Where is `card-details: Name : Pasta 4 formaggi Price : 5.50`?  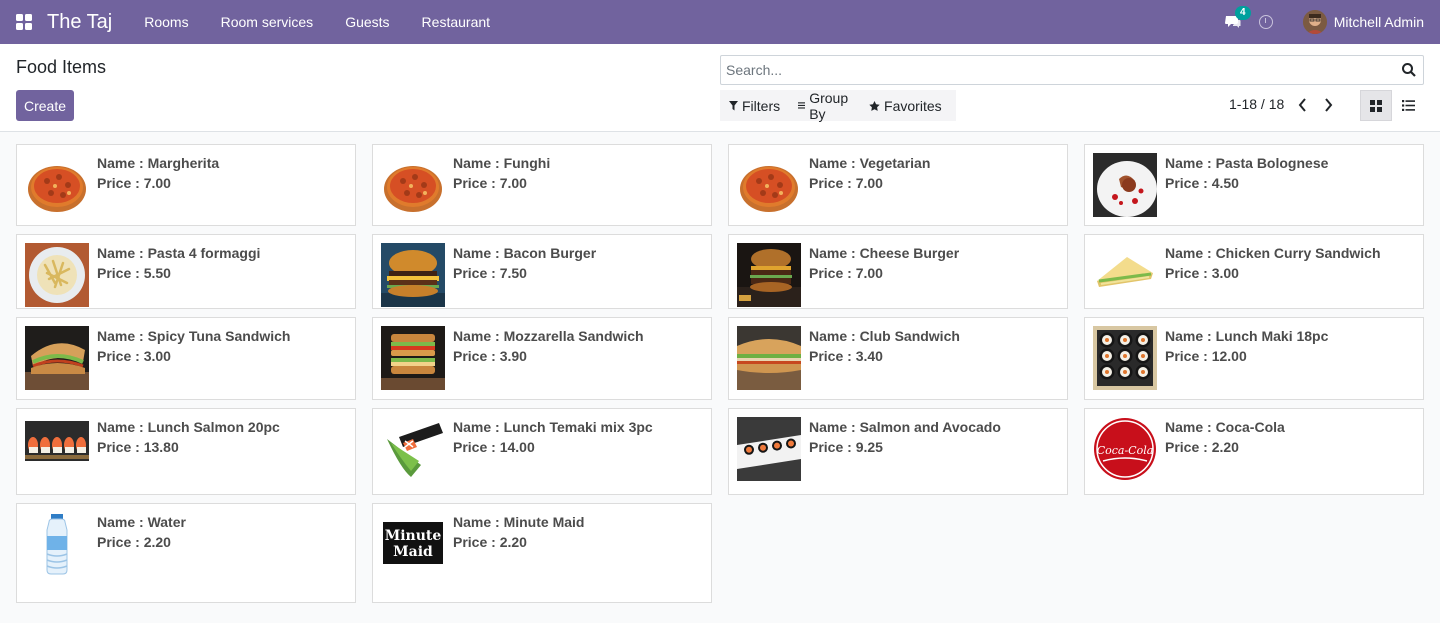
card-details: Name : Pasta 4 formaggi Price : 5.50 is located at coordinates (178, 263).